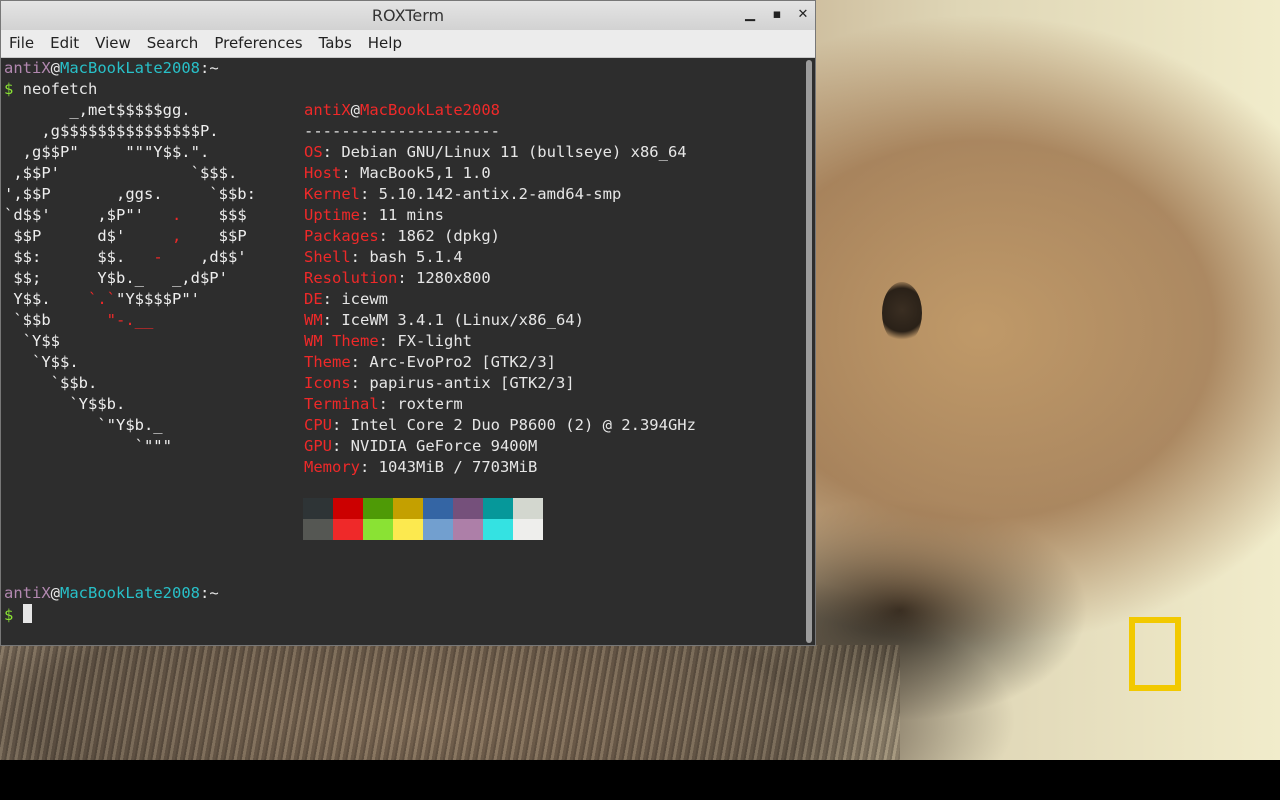 This screenshot has width=1280, height=800. Describe the element at coordinates (327, 110) in the screenshot. I see `info-user: antiX` at that location.